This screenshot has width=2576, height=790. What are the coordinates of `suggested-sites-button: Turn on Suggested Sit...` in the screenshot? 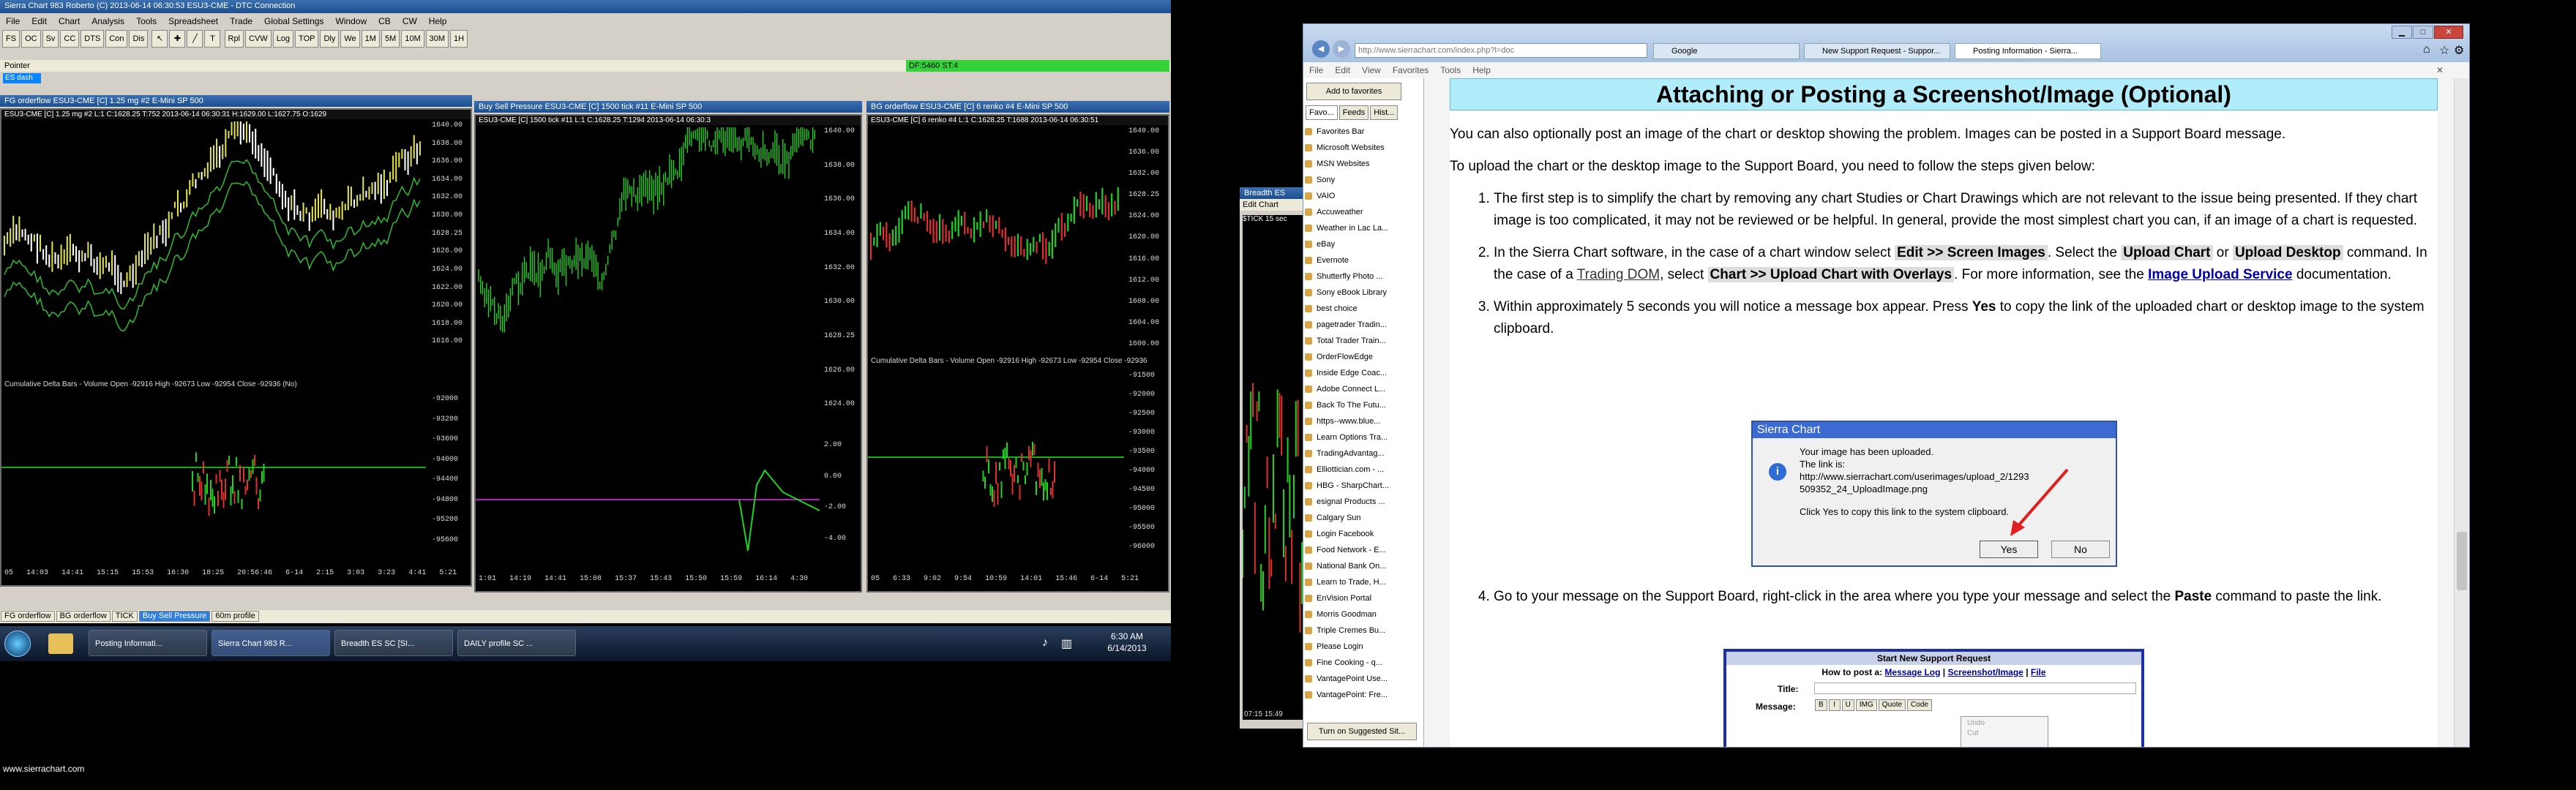 It's located at (1362, 731).